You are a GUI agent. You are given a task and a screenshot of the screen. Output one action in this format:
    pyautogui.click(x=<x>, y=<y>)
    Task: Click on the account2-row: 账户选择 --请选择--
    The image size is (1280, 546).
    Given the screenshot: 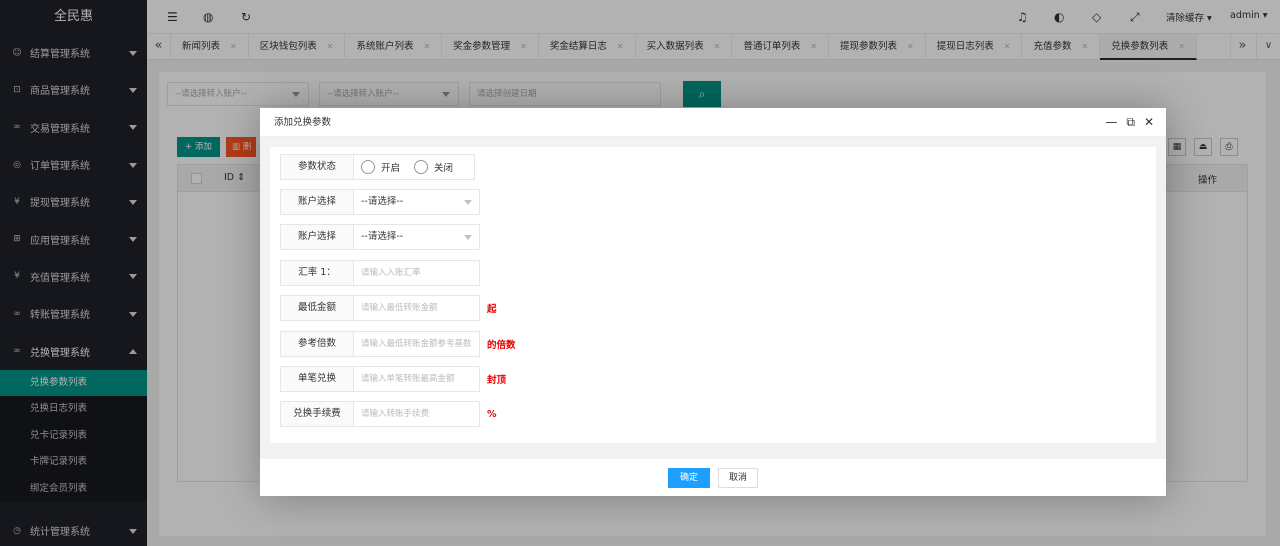 What is the action you would take?
    pyautogui.click(x=380, y=237)
    